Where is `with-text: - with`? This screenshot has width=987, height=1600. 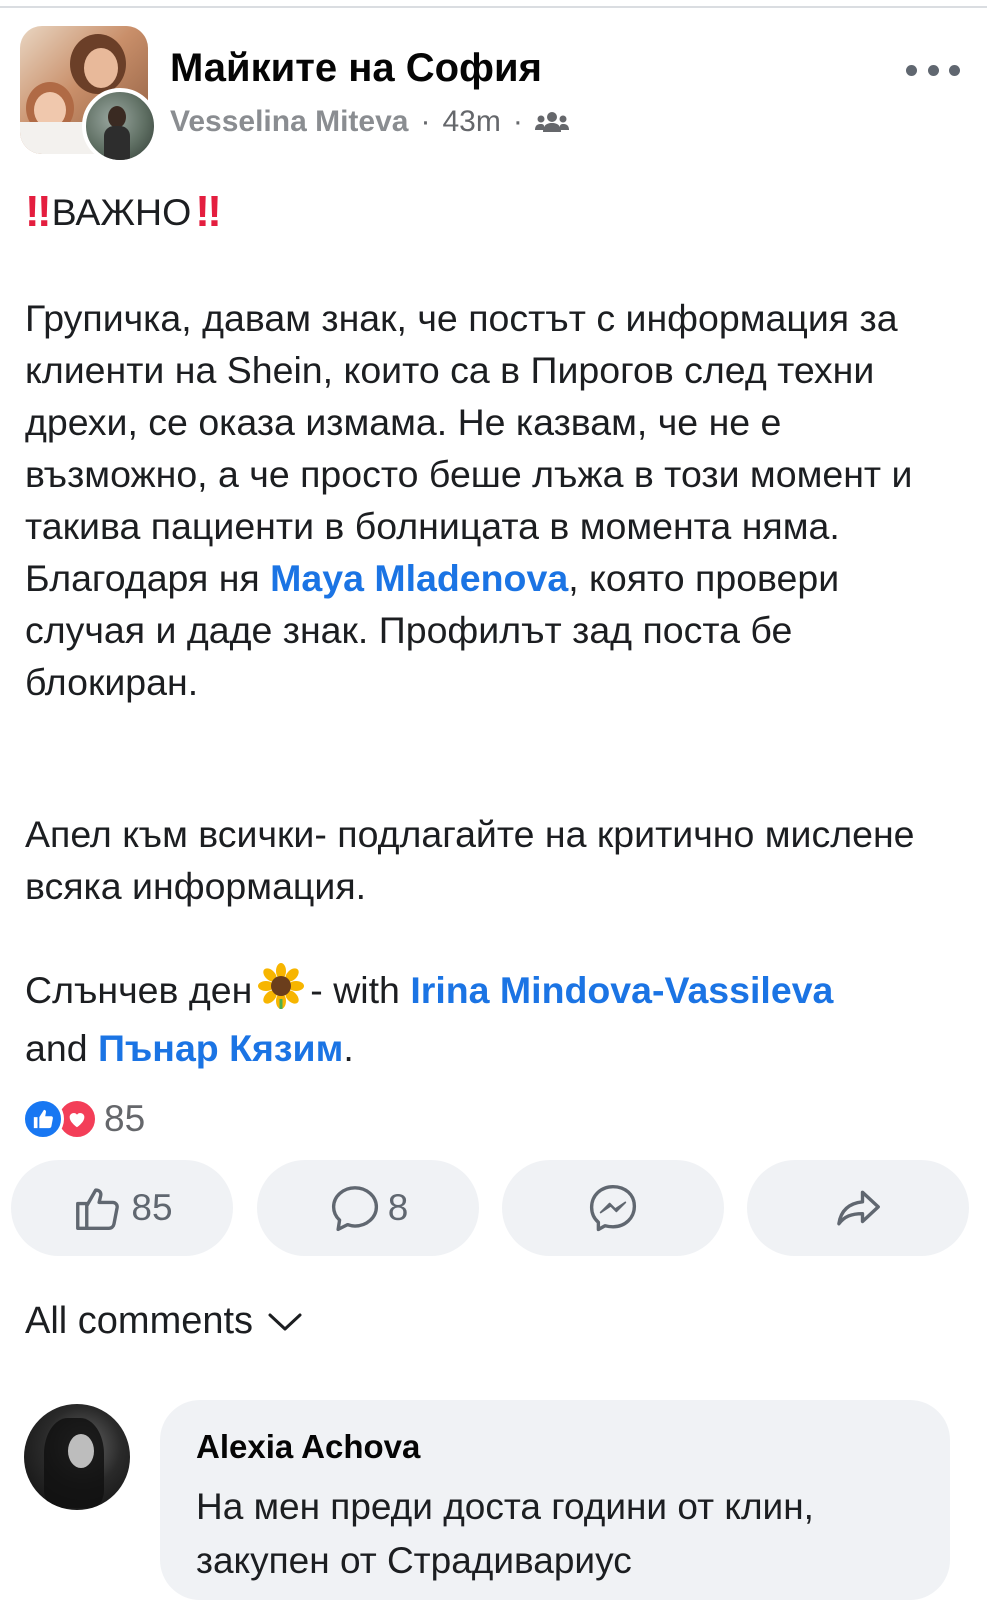 with-text: - with is located at coordinates (355, 990).